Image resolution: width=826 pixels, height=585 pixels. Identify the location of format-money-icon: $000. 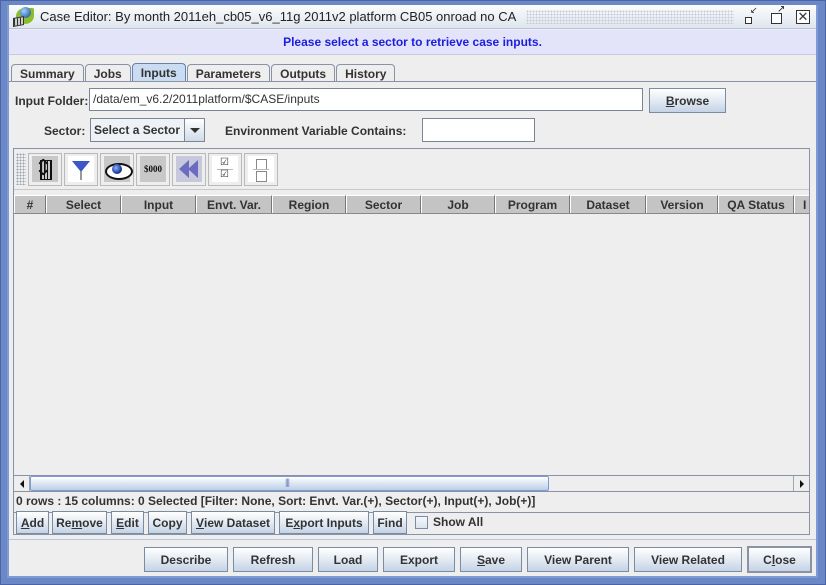
(153, 169).